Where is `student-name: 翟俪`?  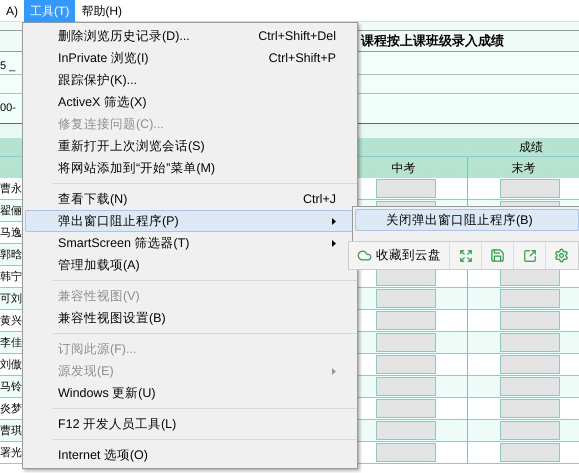
student-name: 翟俪 is located at coordinates (11, 211).